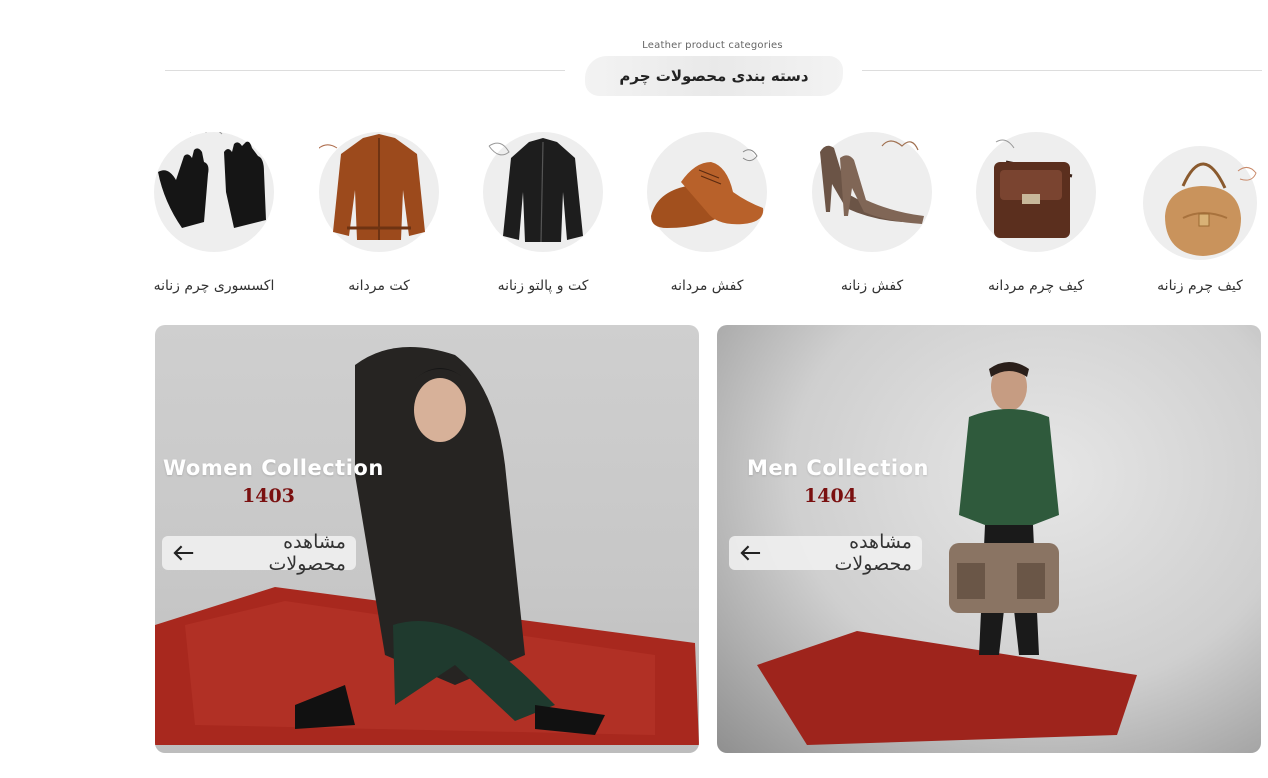 The image size is (1268, 778). What do you see at coordinates (838, 468) in the screenshot?
I see `collection-title: Men Collection` at bounding box center [838, 468].